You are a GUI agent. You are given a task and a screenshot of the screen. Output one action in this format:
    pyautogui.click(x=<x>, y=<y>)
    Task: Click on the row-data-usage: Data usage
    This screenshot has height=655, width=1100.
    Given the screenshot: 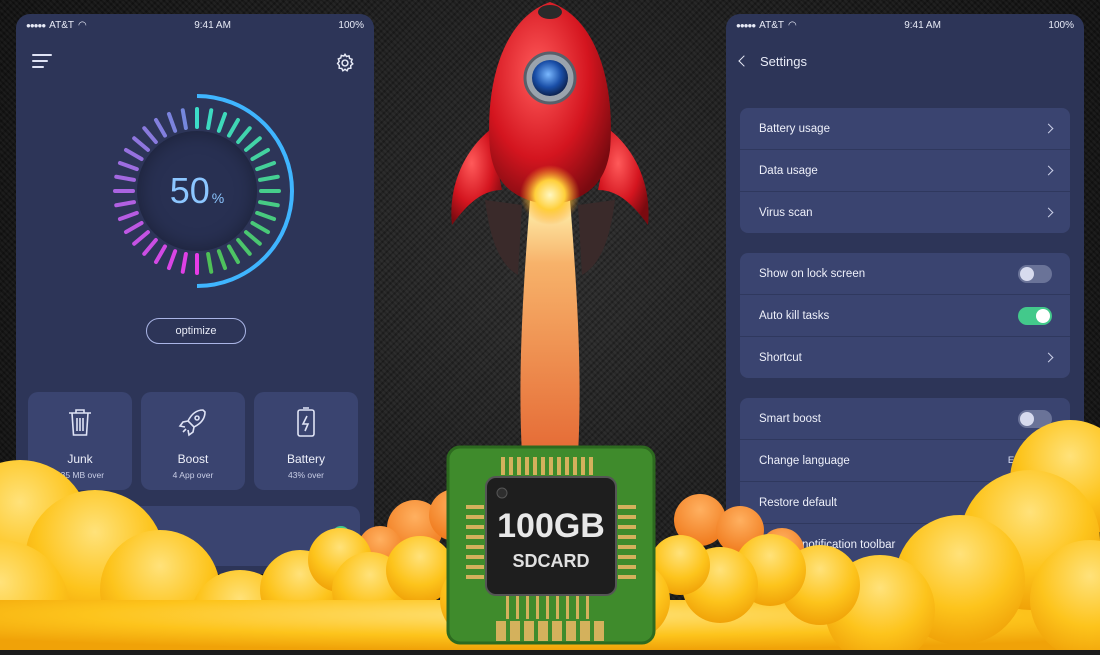 What is the action you would take?
    pyautogui.click(x=905, y=171)
    